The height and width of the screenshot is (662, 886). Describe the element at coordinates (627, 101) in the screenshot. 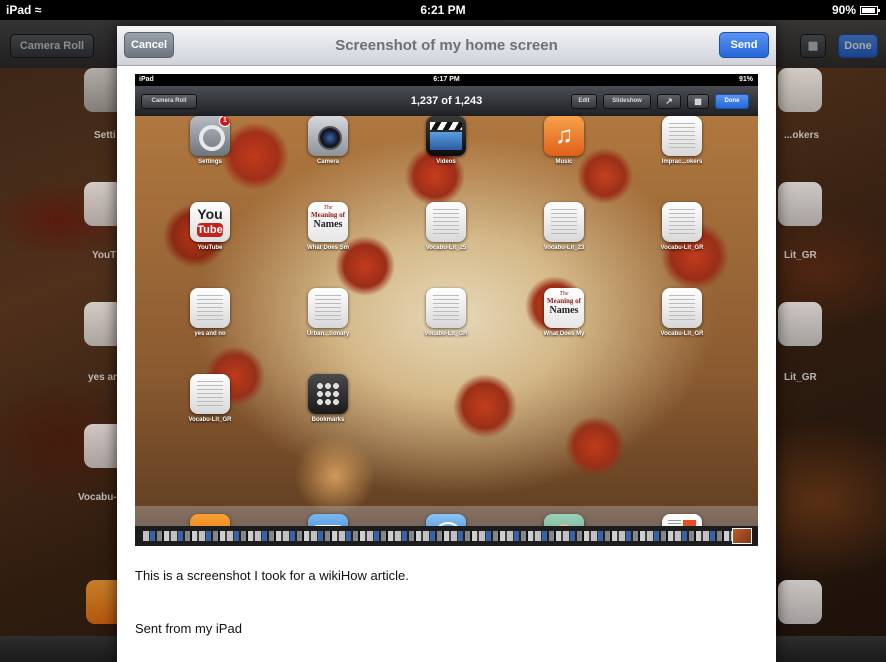

I see `attachment-slideshow-button: Slideshow` at that location.